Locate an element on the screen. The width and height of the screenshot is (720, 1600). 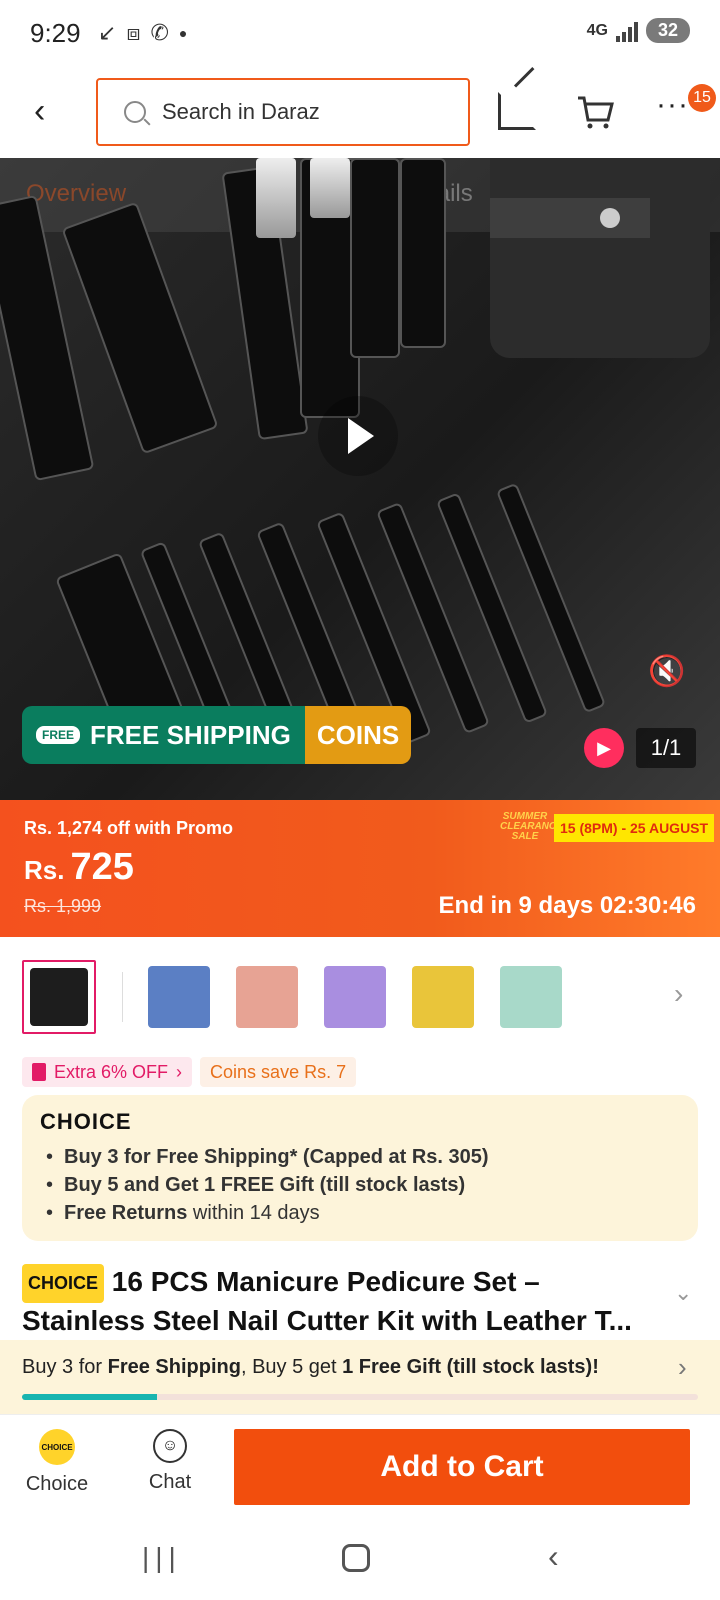
choice-tag: CHOICE is located at coordinates (63, 1284).